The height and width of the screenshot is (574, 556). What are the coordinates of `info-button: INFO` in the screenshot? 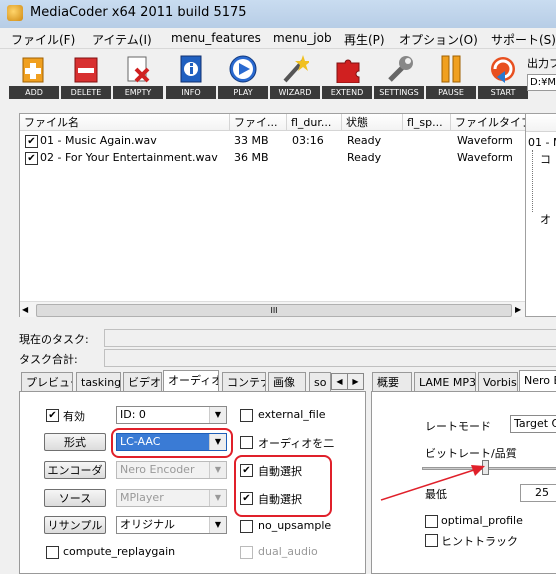 It's located at (191, 75).